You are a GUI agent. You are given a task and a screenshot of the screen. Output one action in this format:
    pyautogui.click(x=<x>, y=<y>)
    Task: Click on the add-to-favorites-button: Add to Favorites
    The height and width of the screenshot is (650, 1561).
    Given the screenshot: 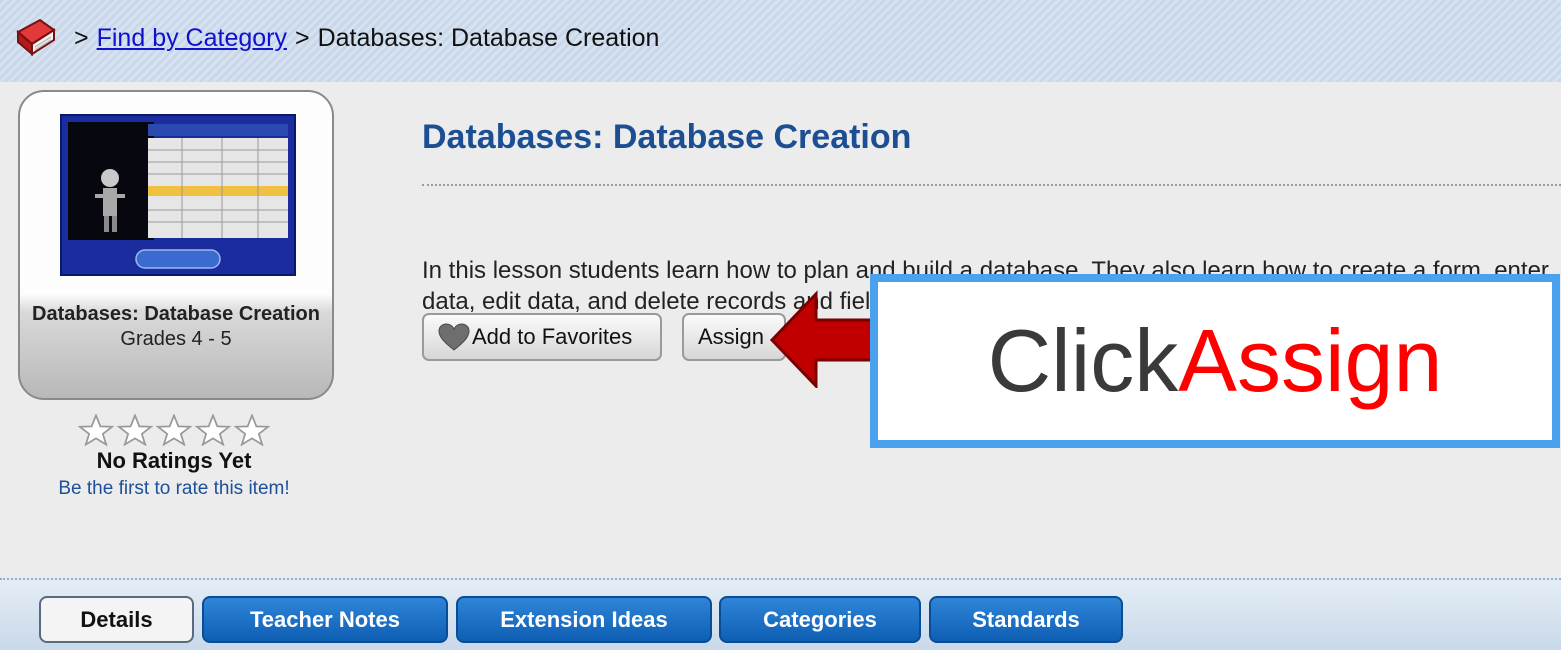 What is the action you would take?
    pyautogui.click(x=542, y=337)
    